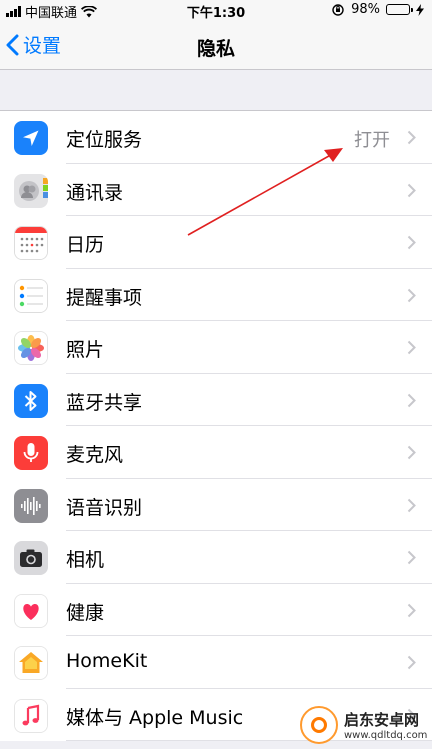 The height and width of the screenshot is (749, 432). Describe the element at coordinates (31, 400) in the screenshot. I see `bluetooth-icon` at that location.